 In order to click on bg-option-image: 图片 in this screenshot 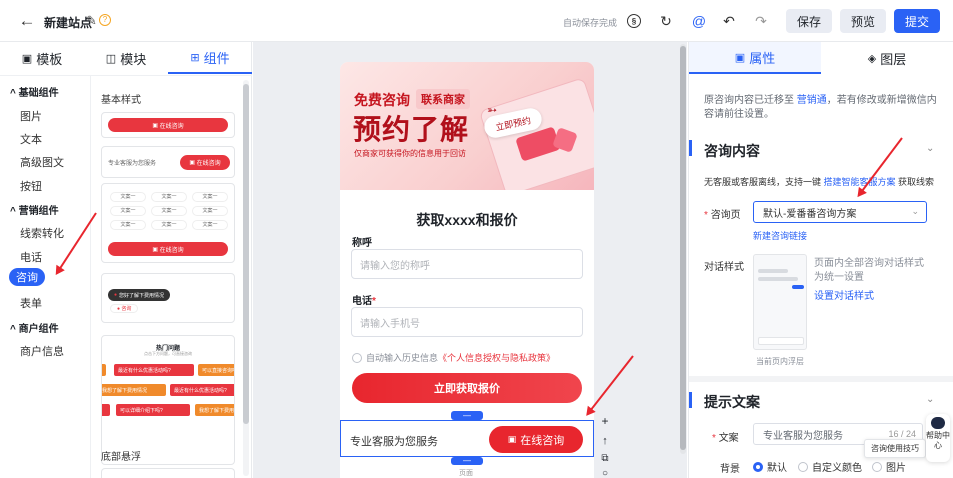, I will do `click(889, 466)`.